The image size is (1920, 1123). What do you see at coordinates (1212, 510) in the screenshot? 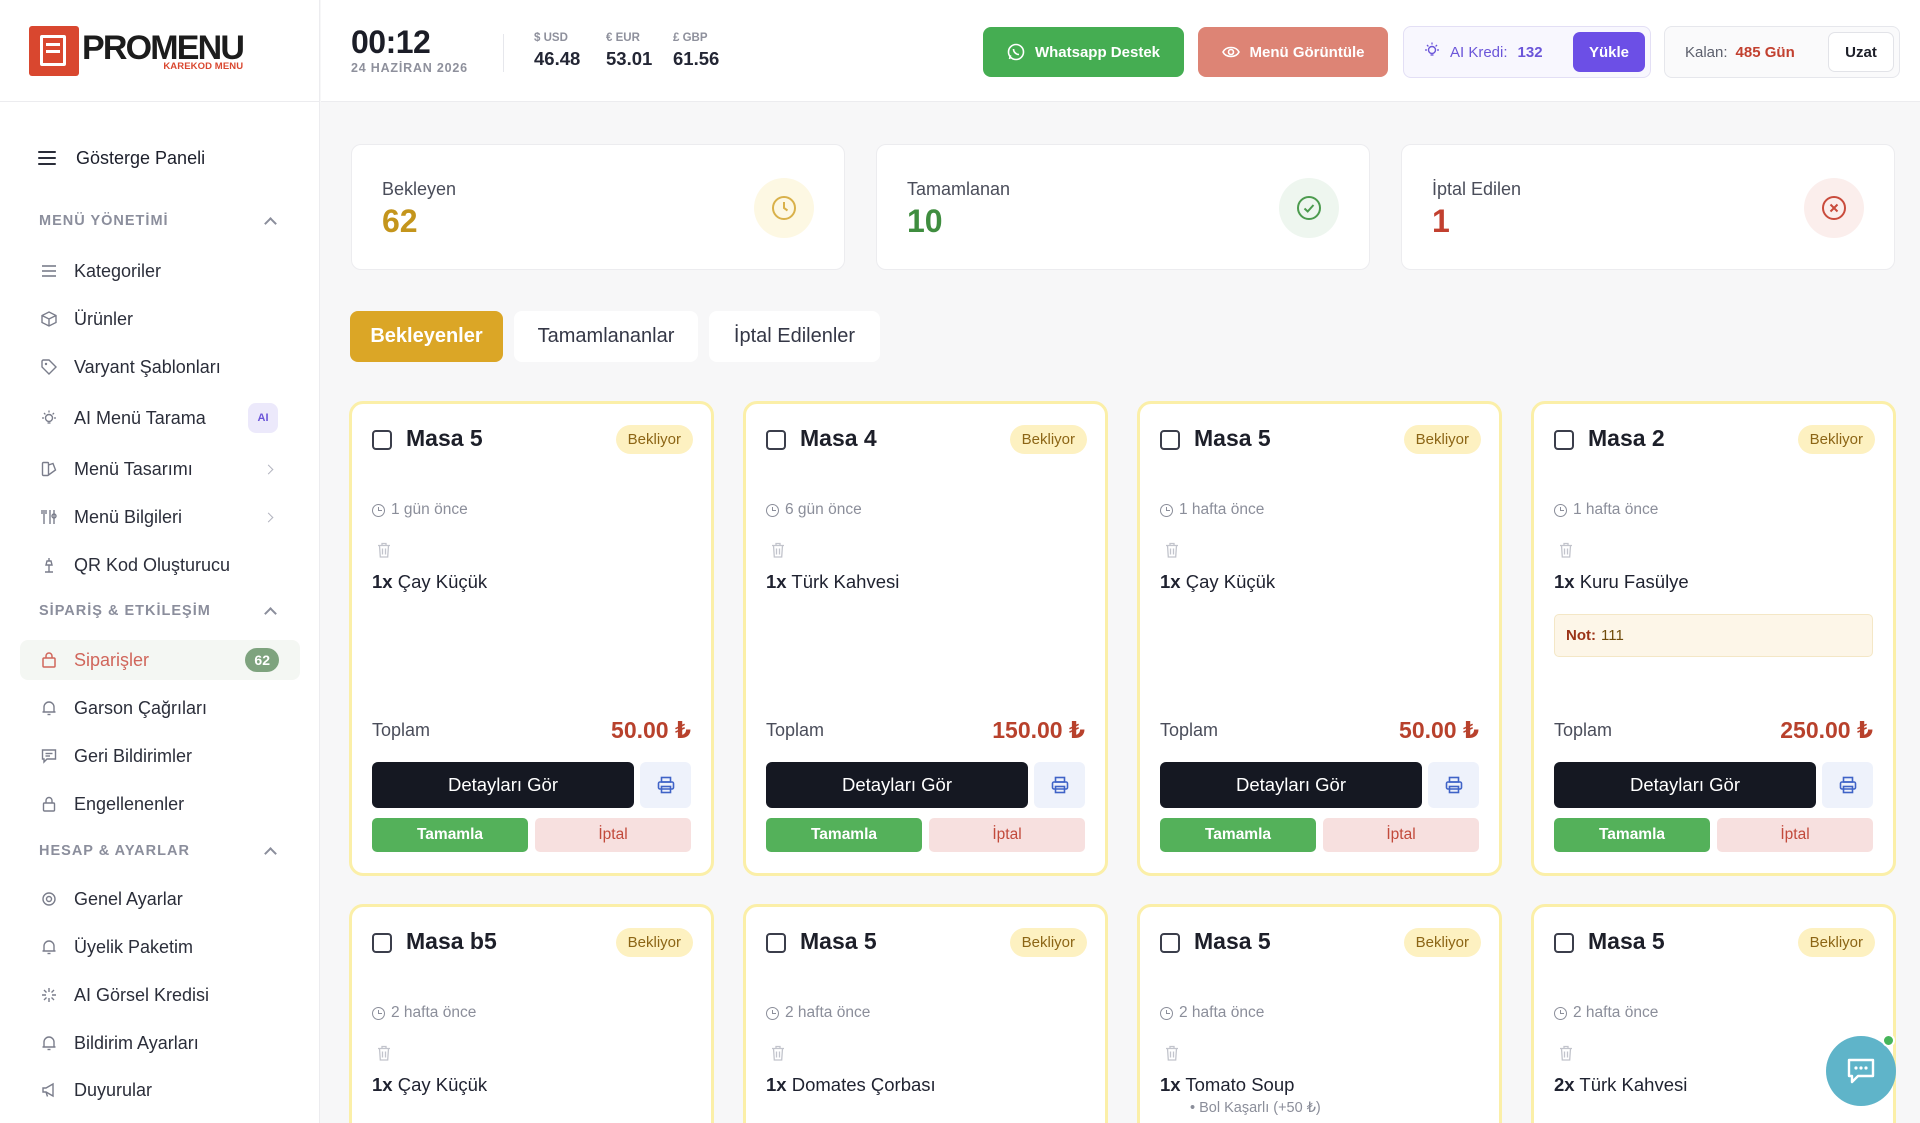
I see `order-time: 1 hafta önce` at bounding box center [1212, 510].